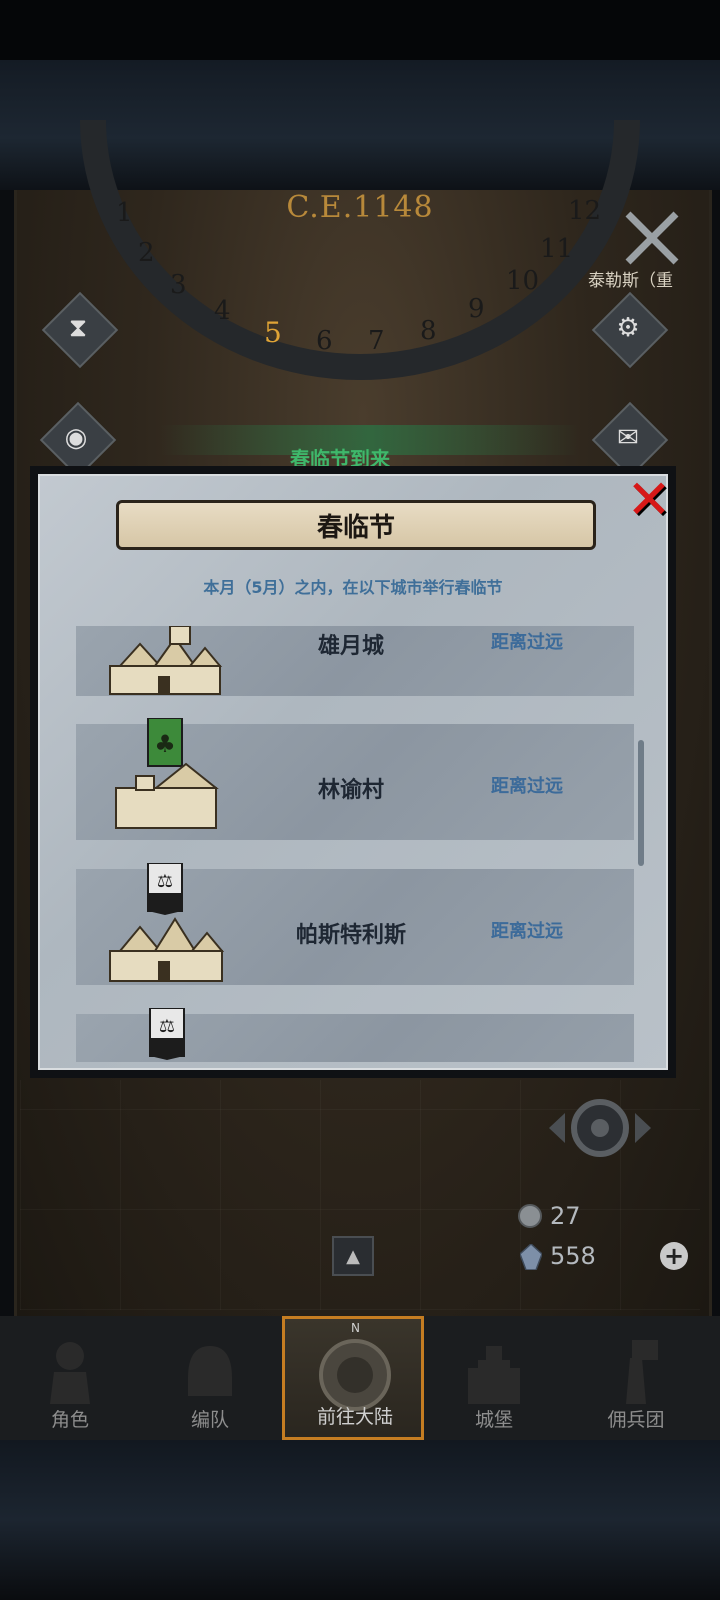 The height and width of the screenshot is (1600, 720). I want to click on bottom-nav: 角色 编队 N 前往大陆 城堡 佣兵团, so click(360, 1378).